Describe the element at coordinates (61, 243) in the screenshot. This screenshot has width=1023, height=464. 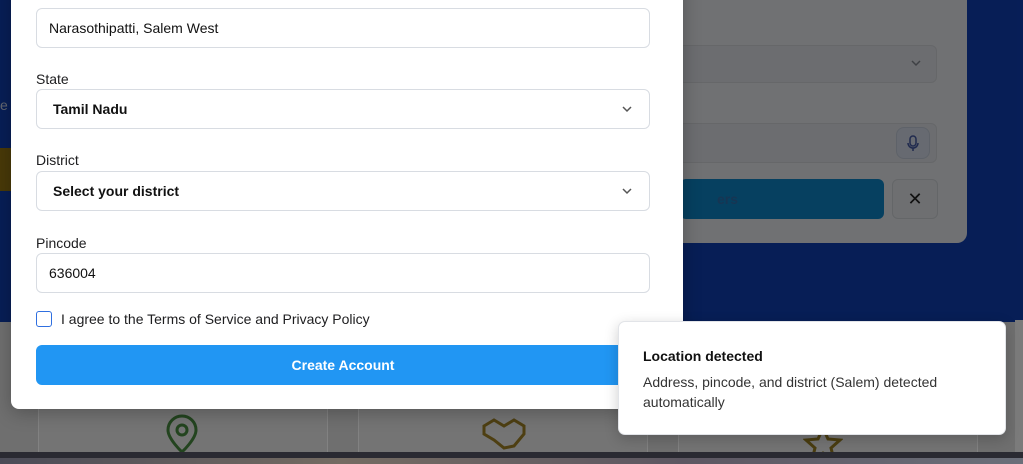
I see `pincode-label: Pincode` at that location.